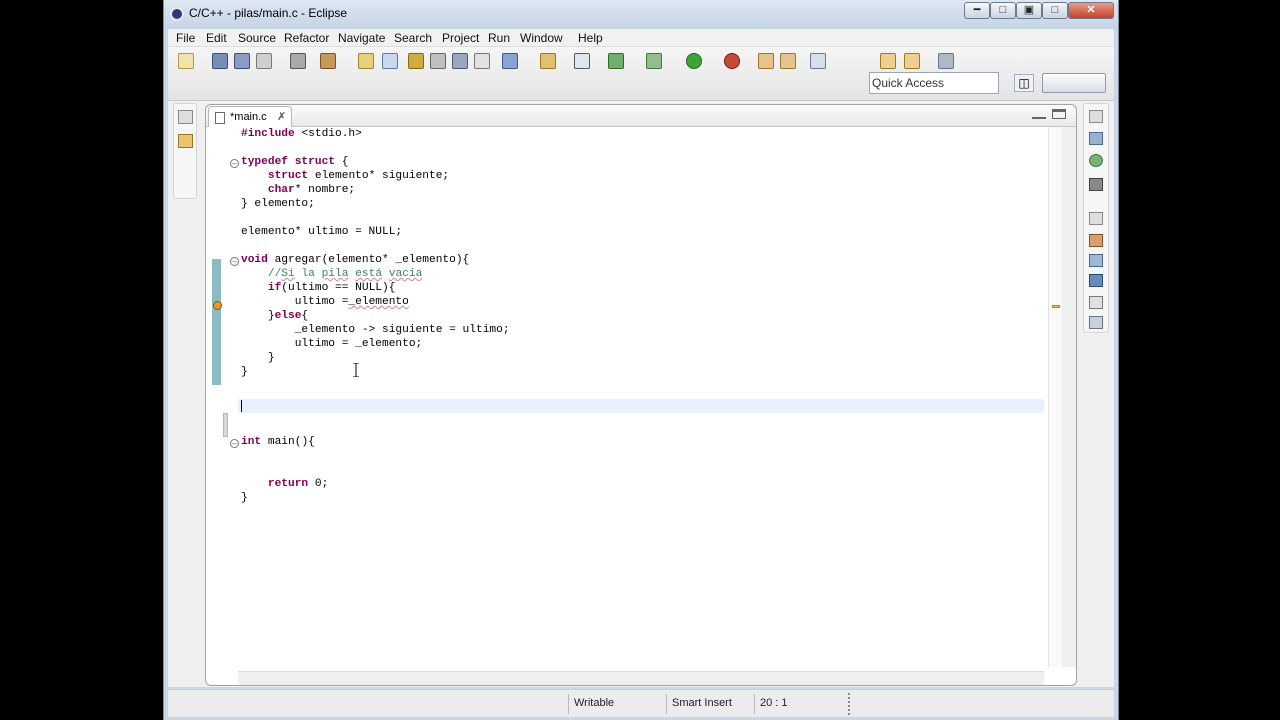  What do you see at coordinates (1003, 10) in the screenshot?
I see `maximize-button: □` at bounding box center [1003, 10].